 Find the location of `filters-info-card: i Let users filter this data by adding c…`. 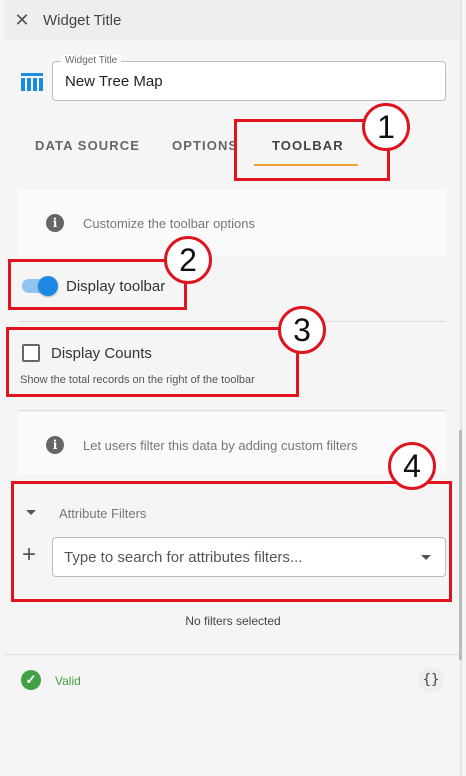

filters-info-card: i Let users filter this data by adding c… is located at coordinates (232, 443).